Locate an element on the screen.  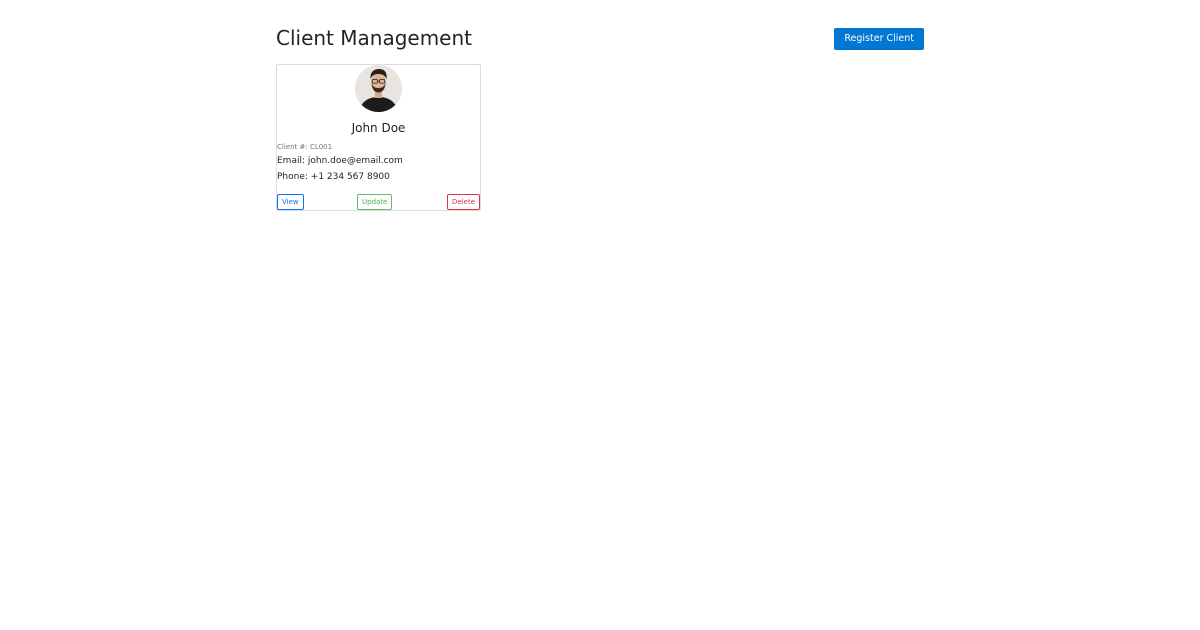
client-email: Email: john.doe@email.com is located at coordinates (340, 161).